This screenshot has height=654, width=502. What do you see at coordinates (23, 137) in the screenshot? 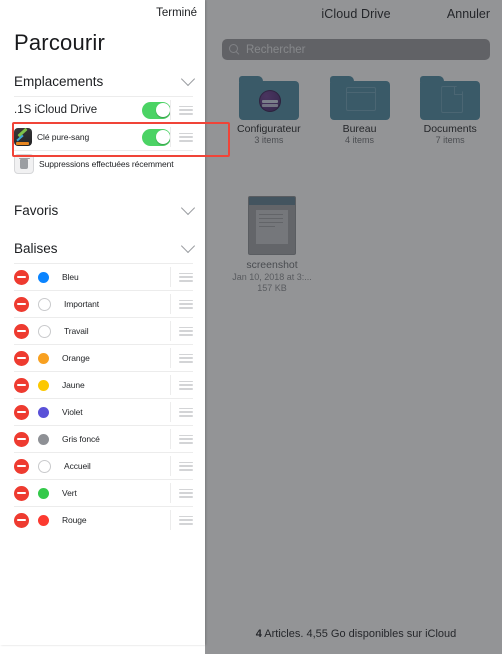
I see `external-drive-icon` at bounding box center [23, 137].